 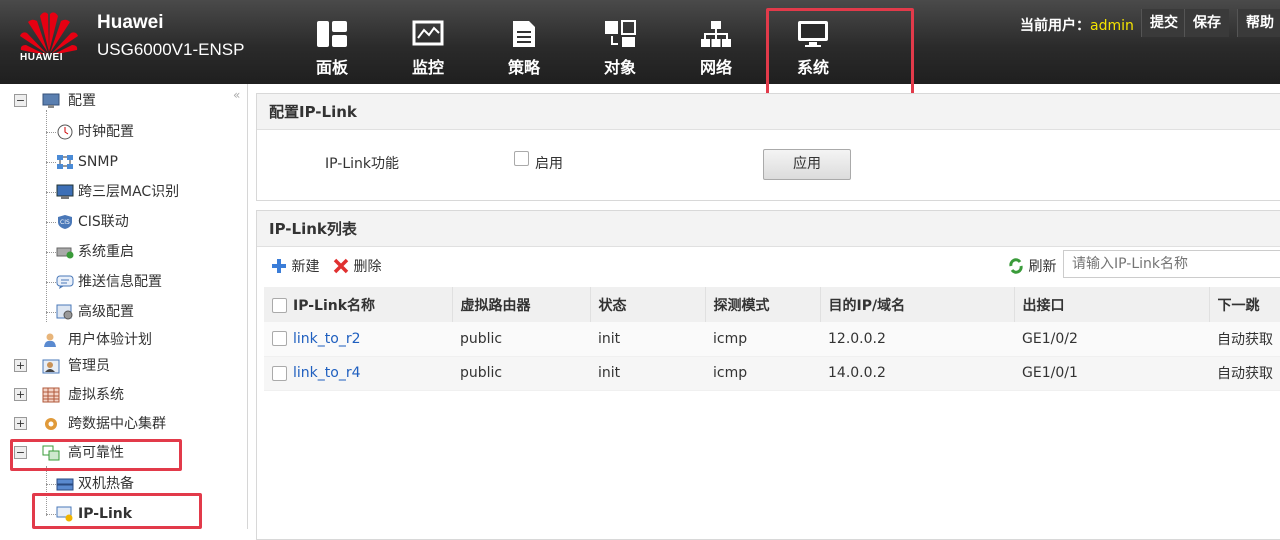 I want to click on sidebar-item-label: CIS联动, so click(x=103, y=222).